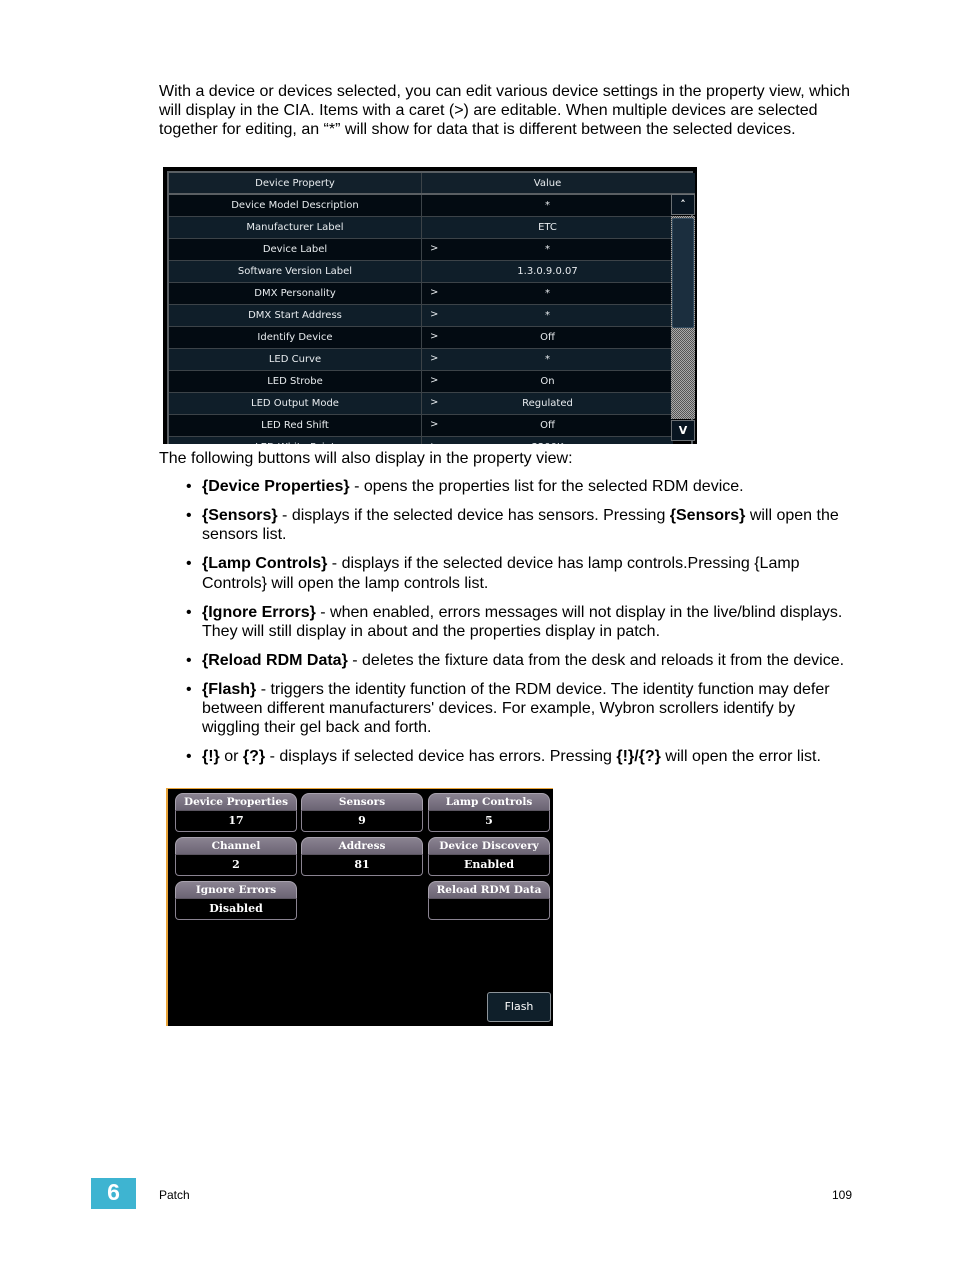  What do you see at coordinates (229, 689) in the screenshot?
I see `button-name: {Flash}` at bounding box center [229, 689].